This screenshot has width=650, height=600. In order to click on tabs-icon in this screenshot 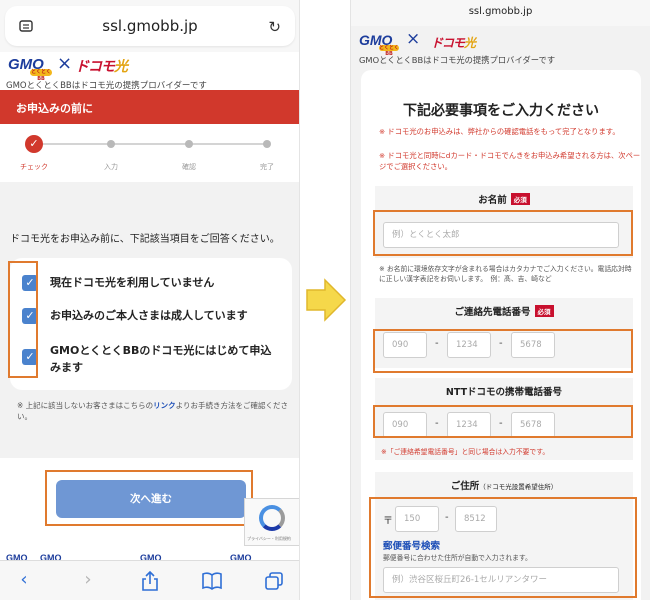, I will do `click(274, 581)`.